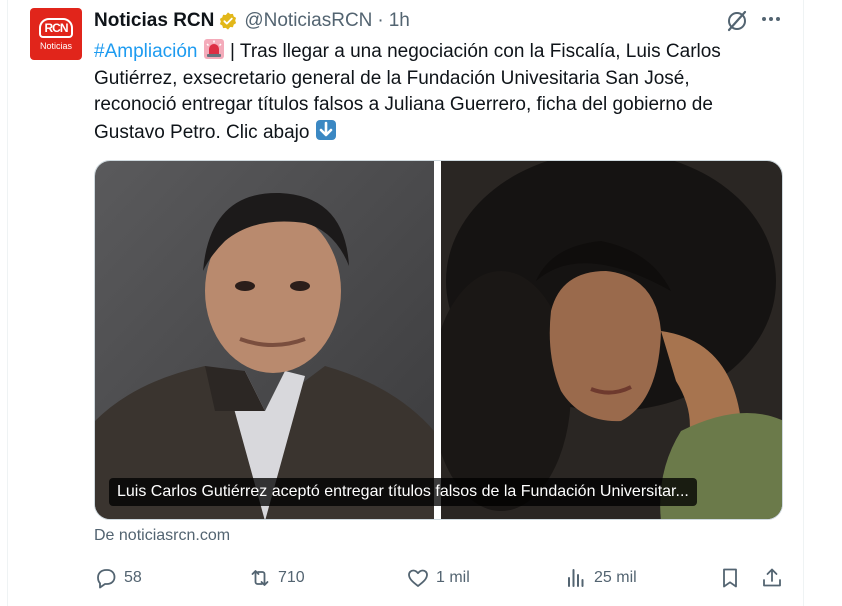 Image resolution: width=842 pixels, height=606 pixels. I want to click on hashtag-link: #Ampliación, so click(146, 51).